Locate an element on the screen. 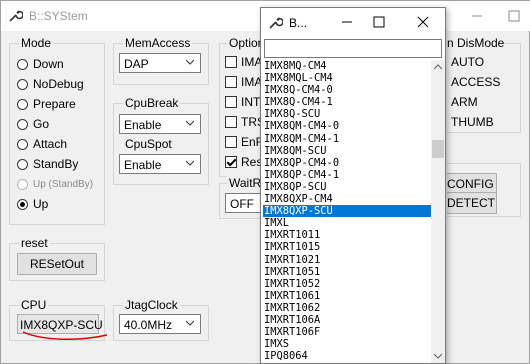  mode-option: Attach is located at coordinates (42, 144).